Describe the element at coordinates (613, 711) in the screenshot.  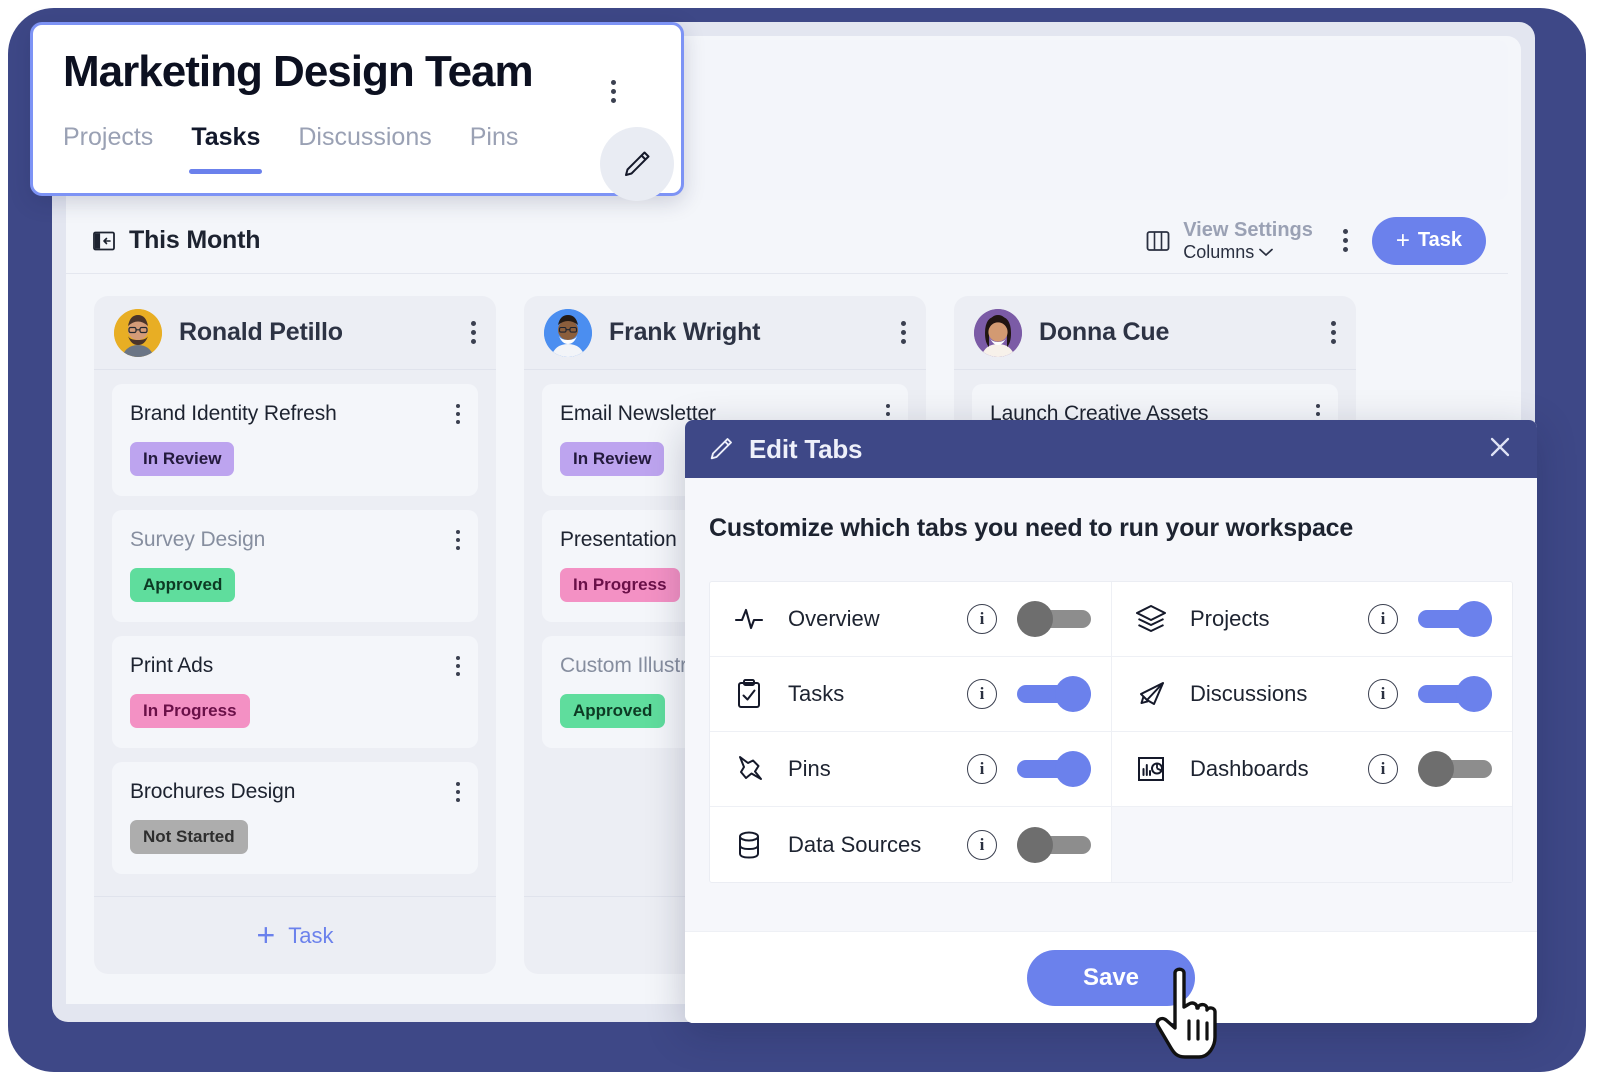
I see `status-badge: Approved` at that location.